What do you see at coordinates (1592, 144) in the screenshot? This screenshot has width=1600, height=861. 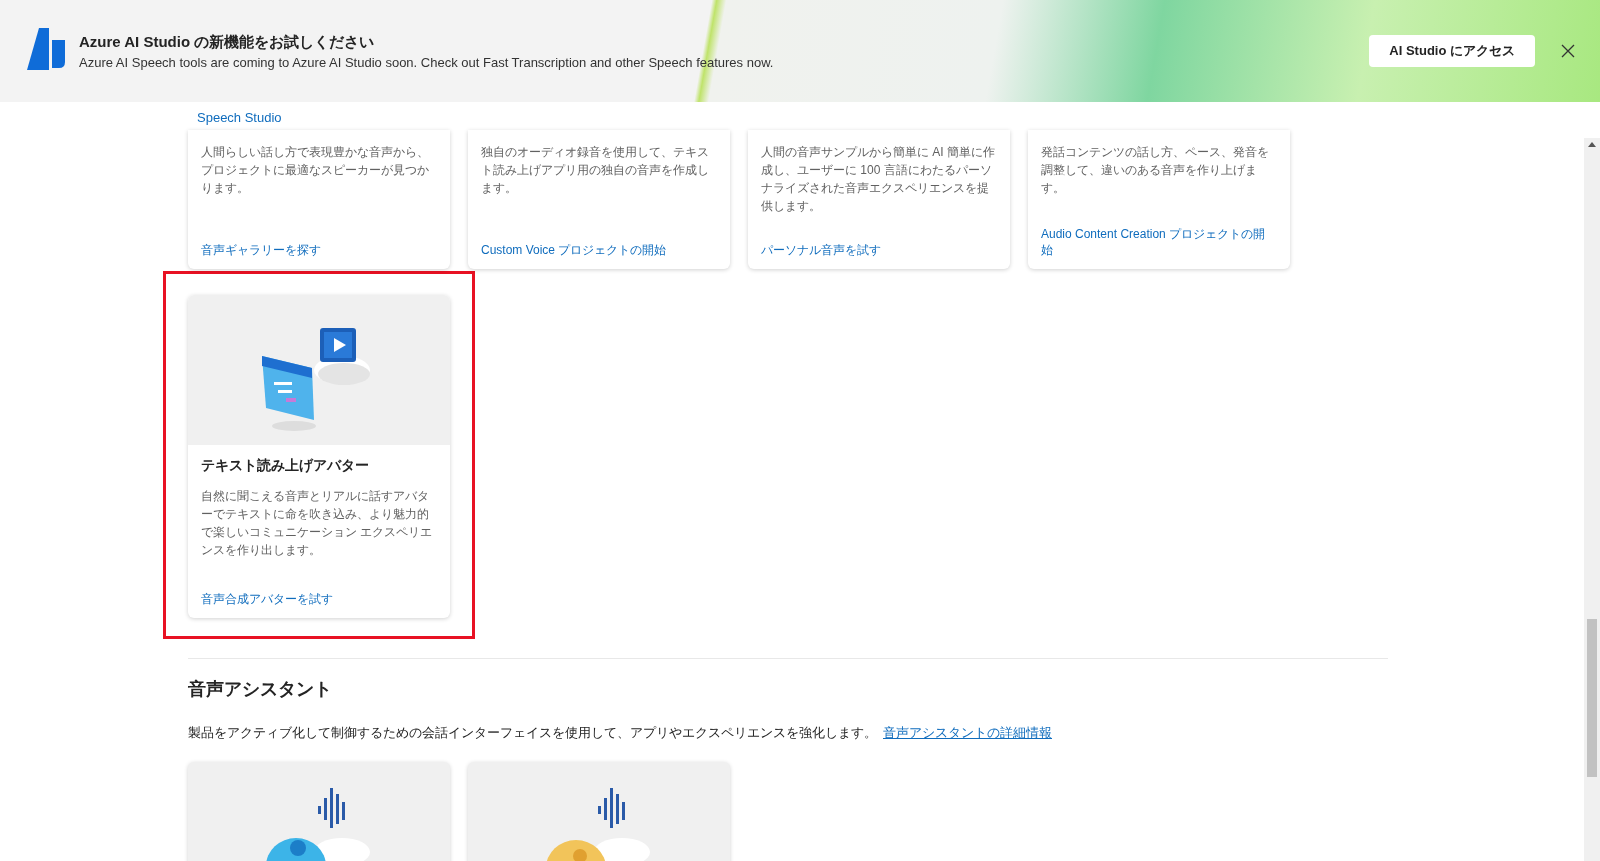 I see `scroll-up-icon` at bounding box center [1592, 144].